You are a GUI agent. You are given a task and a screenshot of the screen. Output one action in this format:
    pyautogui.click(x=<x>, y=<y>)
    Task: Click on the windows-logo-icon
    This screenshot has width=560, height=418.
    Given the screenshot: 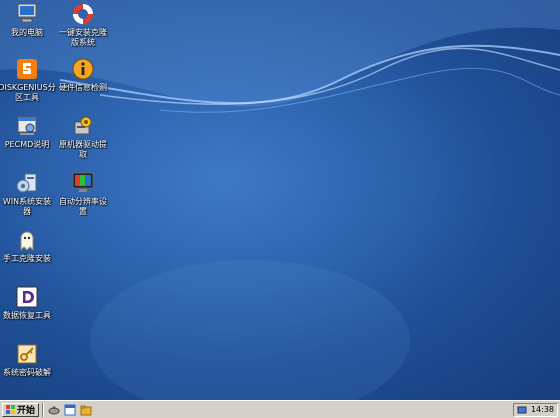 What is the action you would take?
    pyautogui.click(x=10, y=409)
    